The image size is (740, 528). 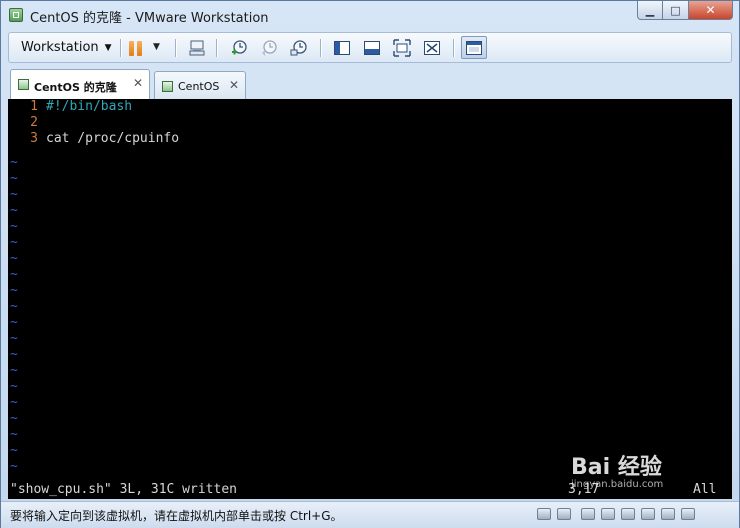 What do you see at coordinates (197, 48) in the screenshot?
I see `send-ctrl-alt-del-icon` at bounding box center [197, 48].